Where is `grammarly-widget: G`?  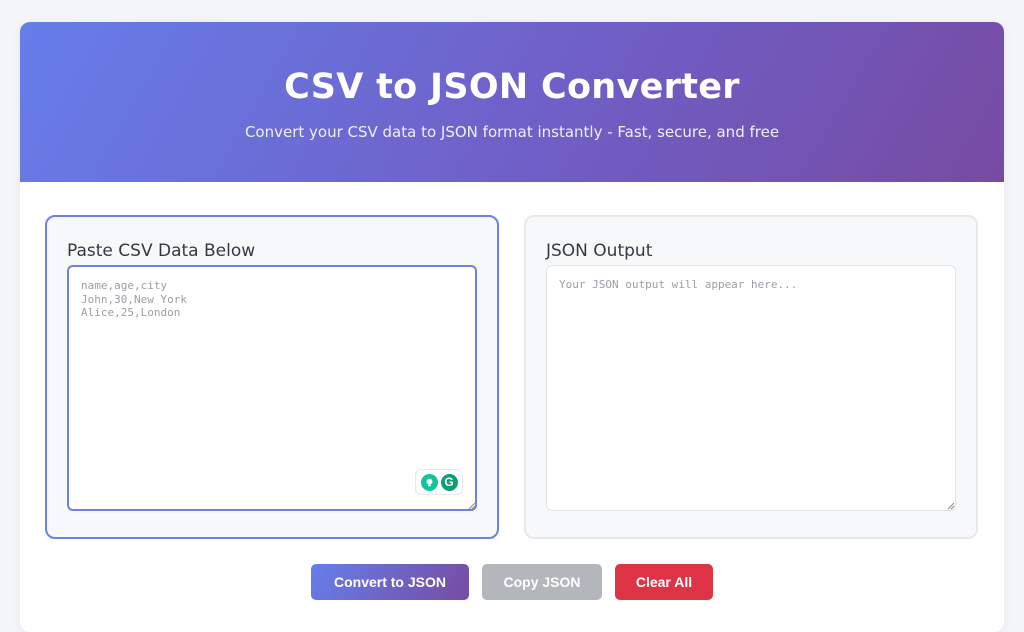
grammarly-widget: G is located at coordinates (439, 482).